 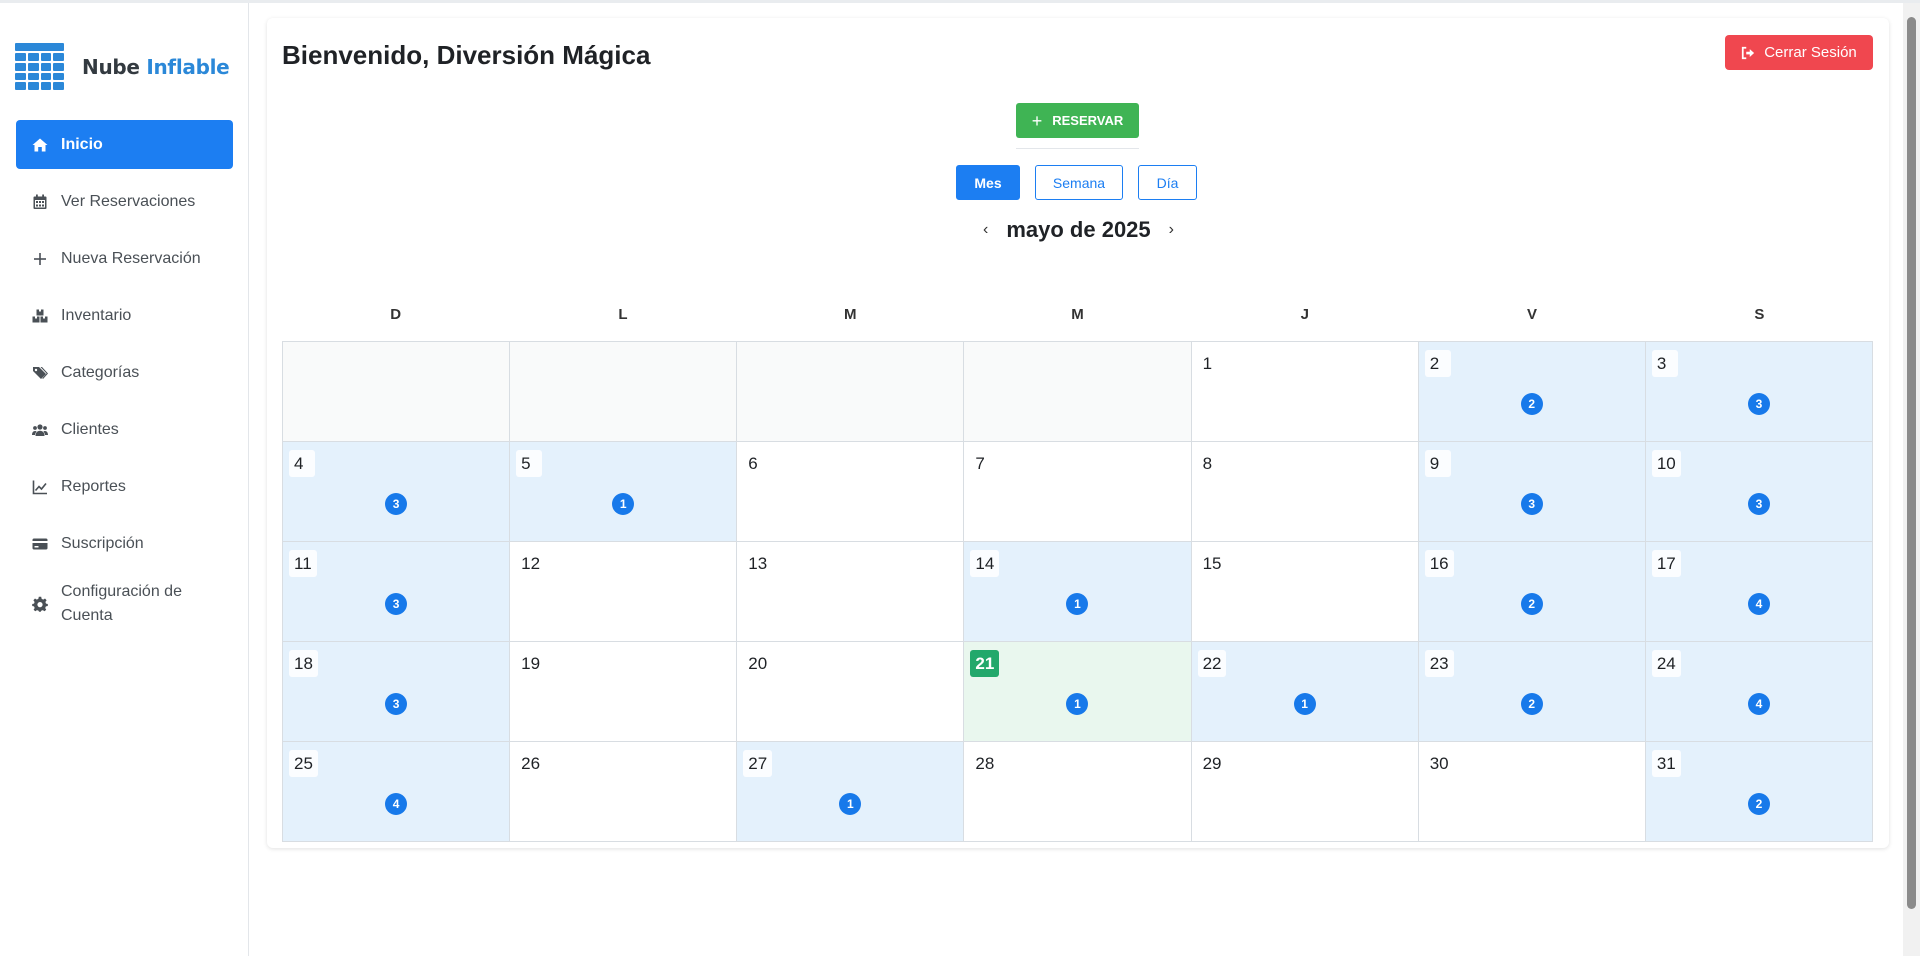 I want to click on calendar-day: 93, so click(x=1532, y=492).